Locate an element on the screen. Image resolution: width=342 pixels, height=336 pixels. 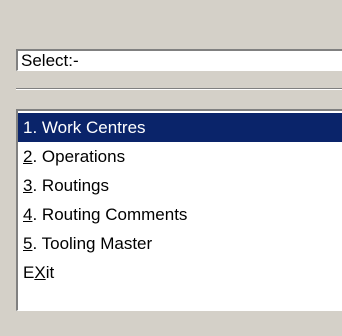
menu-item-routing-comments: 4. Routing Comments is located at coordinates (180, 214).